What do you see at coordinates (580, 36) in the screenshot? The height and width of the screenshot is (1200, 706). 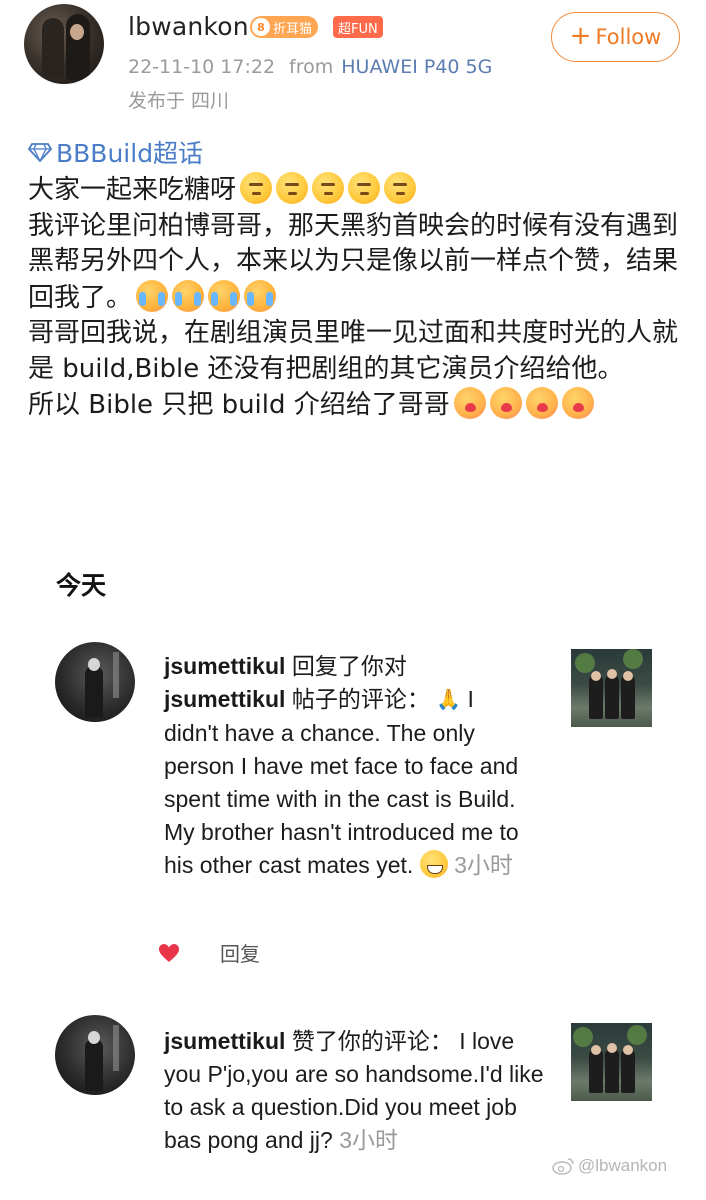 I see `plus-icon: +` at bounding box center [580, 36].